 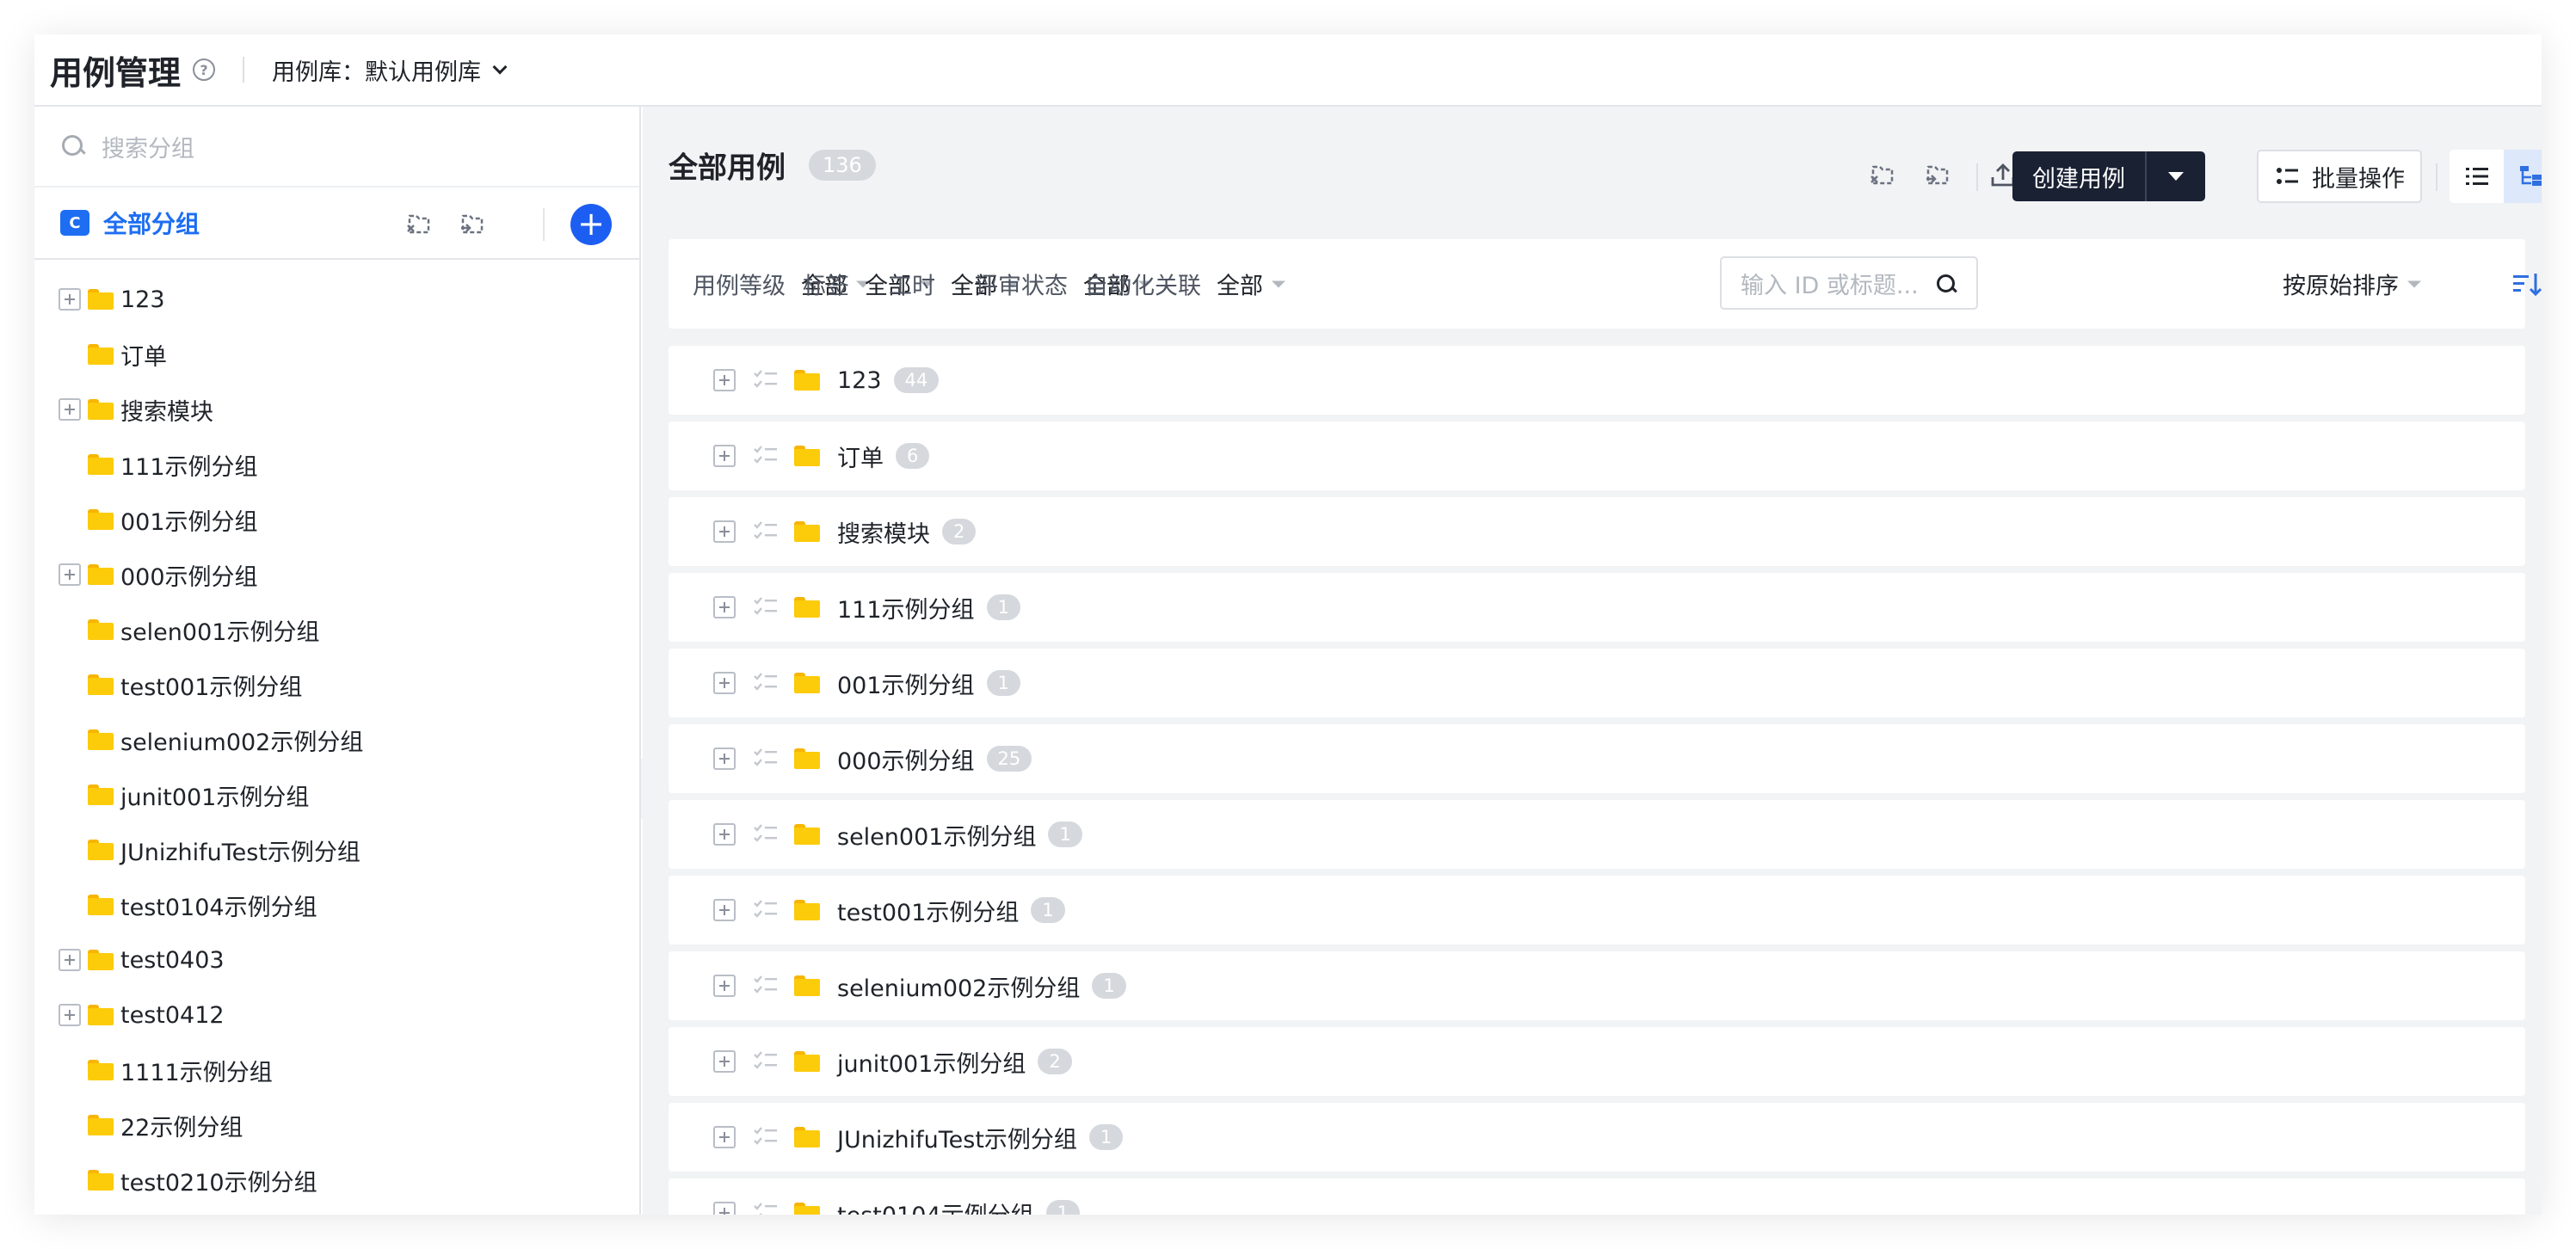 I want to click on library-selector: 默认用例库, so click(x=423, y=70).